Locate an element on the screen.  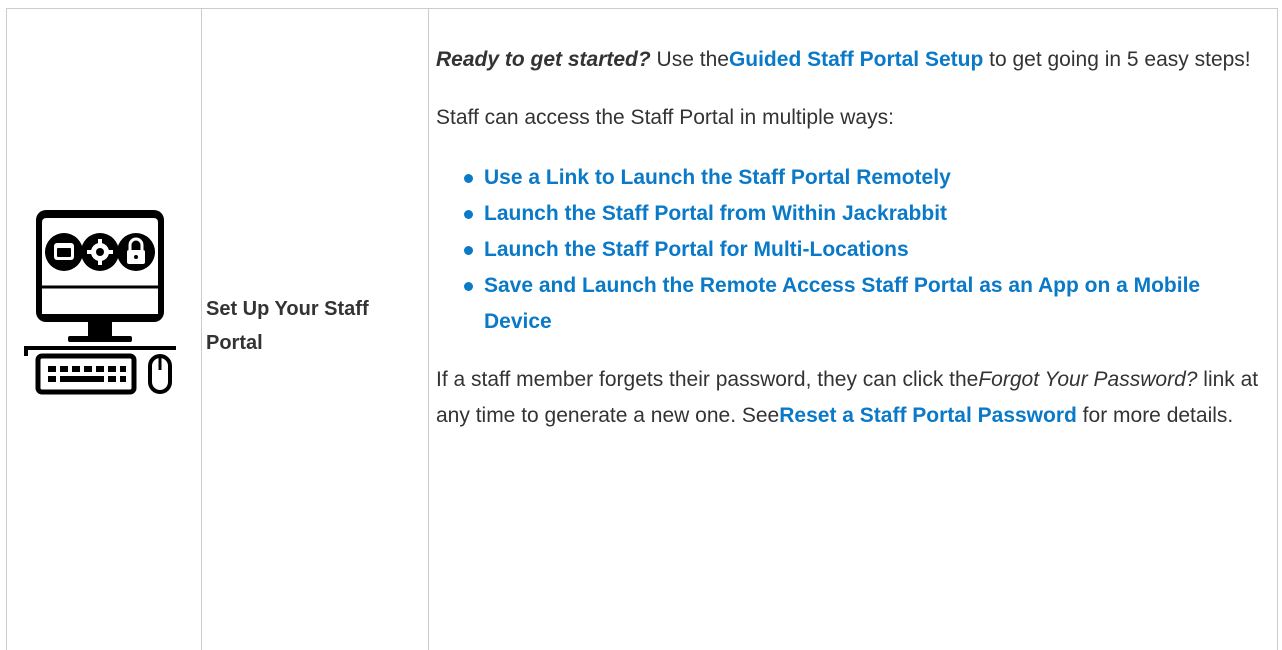
intro-emphasis: Ready to get started? is located at coordinates (543, 59).